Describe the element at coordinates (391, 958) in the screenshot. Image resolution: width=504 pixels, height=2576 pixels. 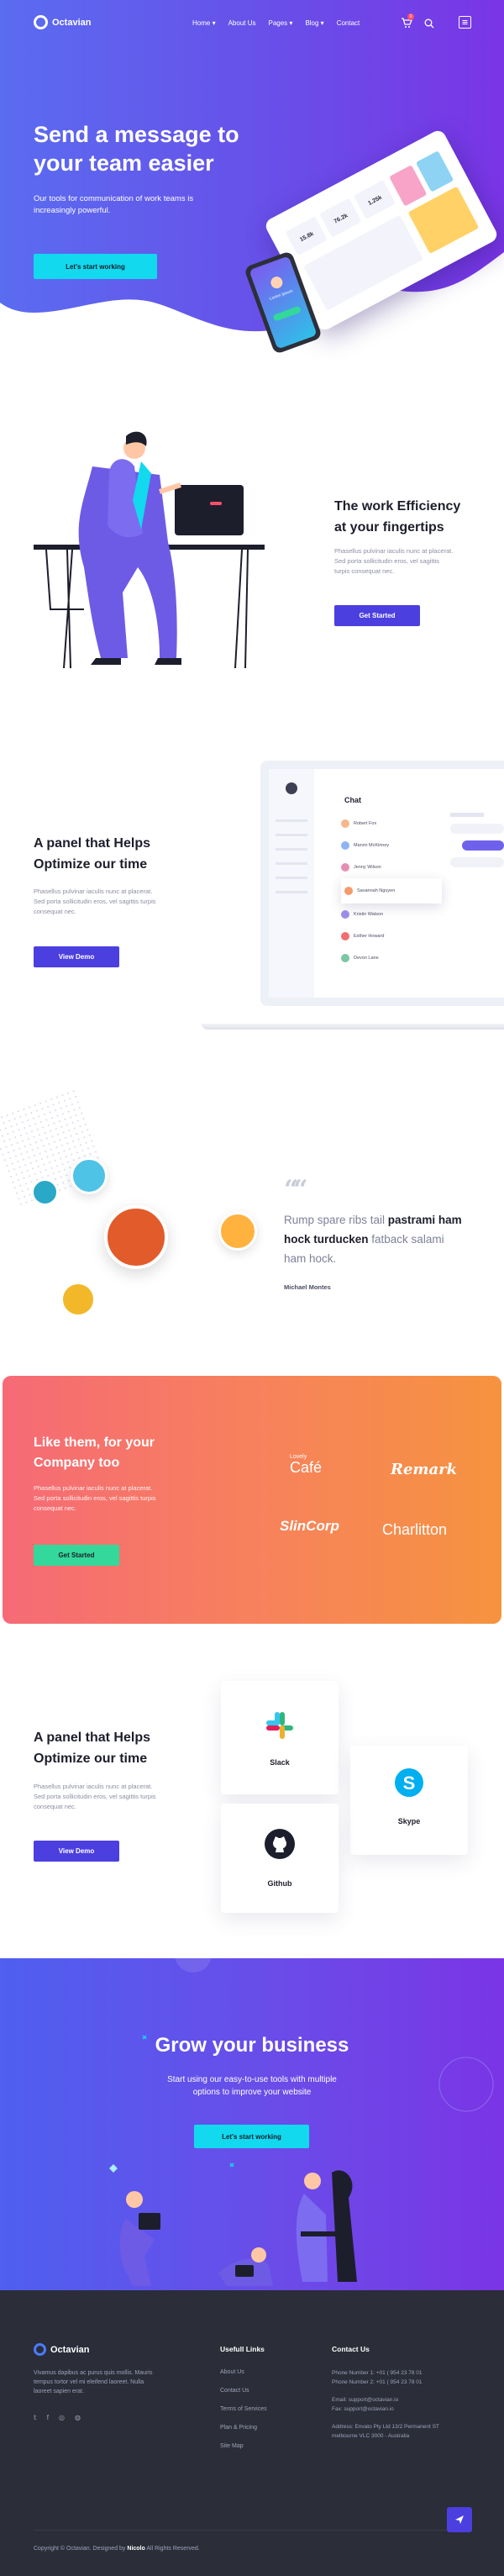
I see `list-item: Devon Lane` at that location.